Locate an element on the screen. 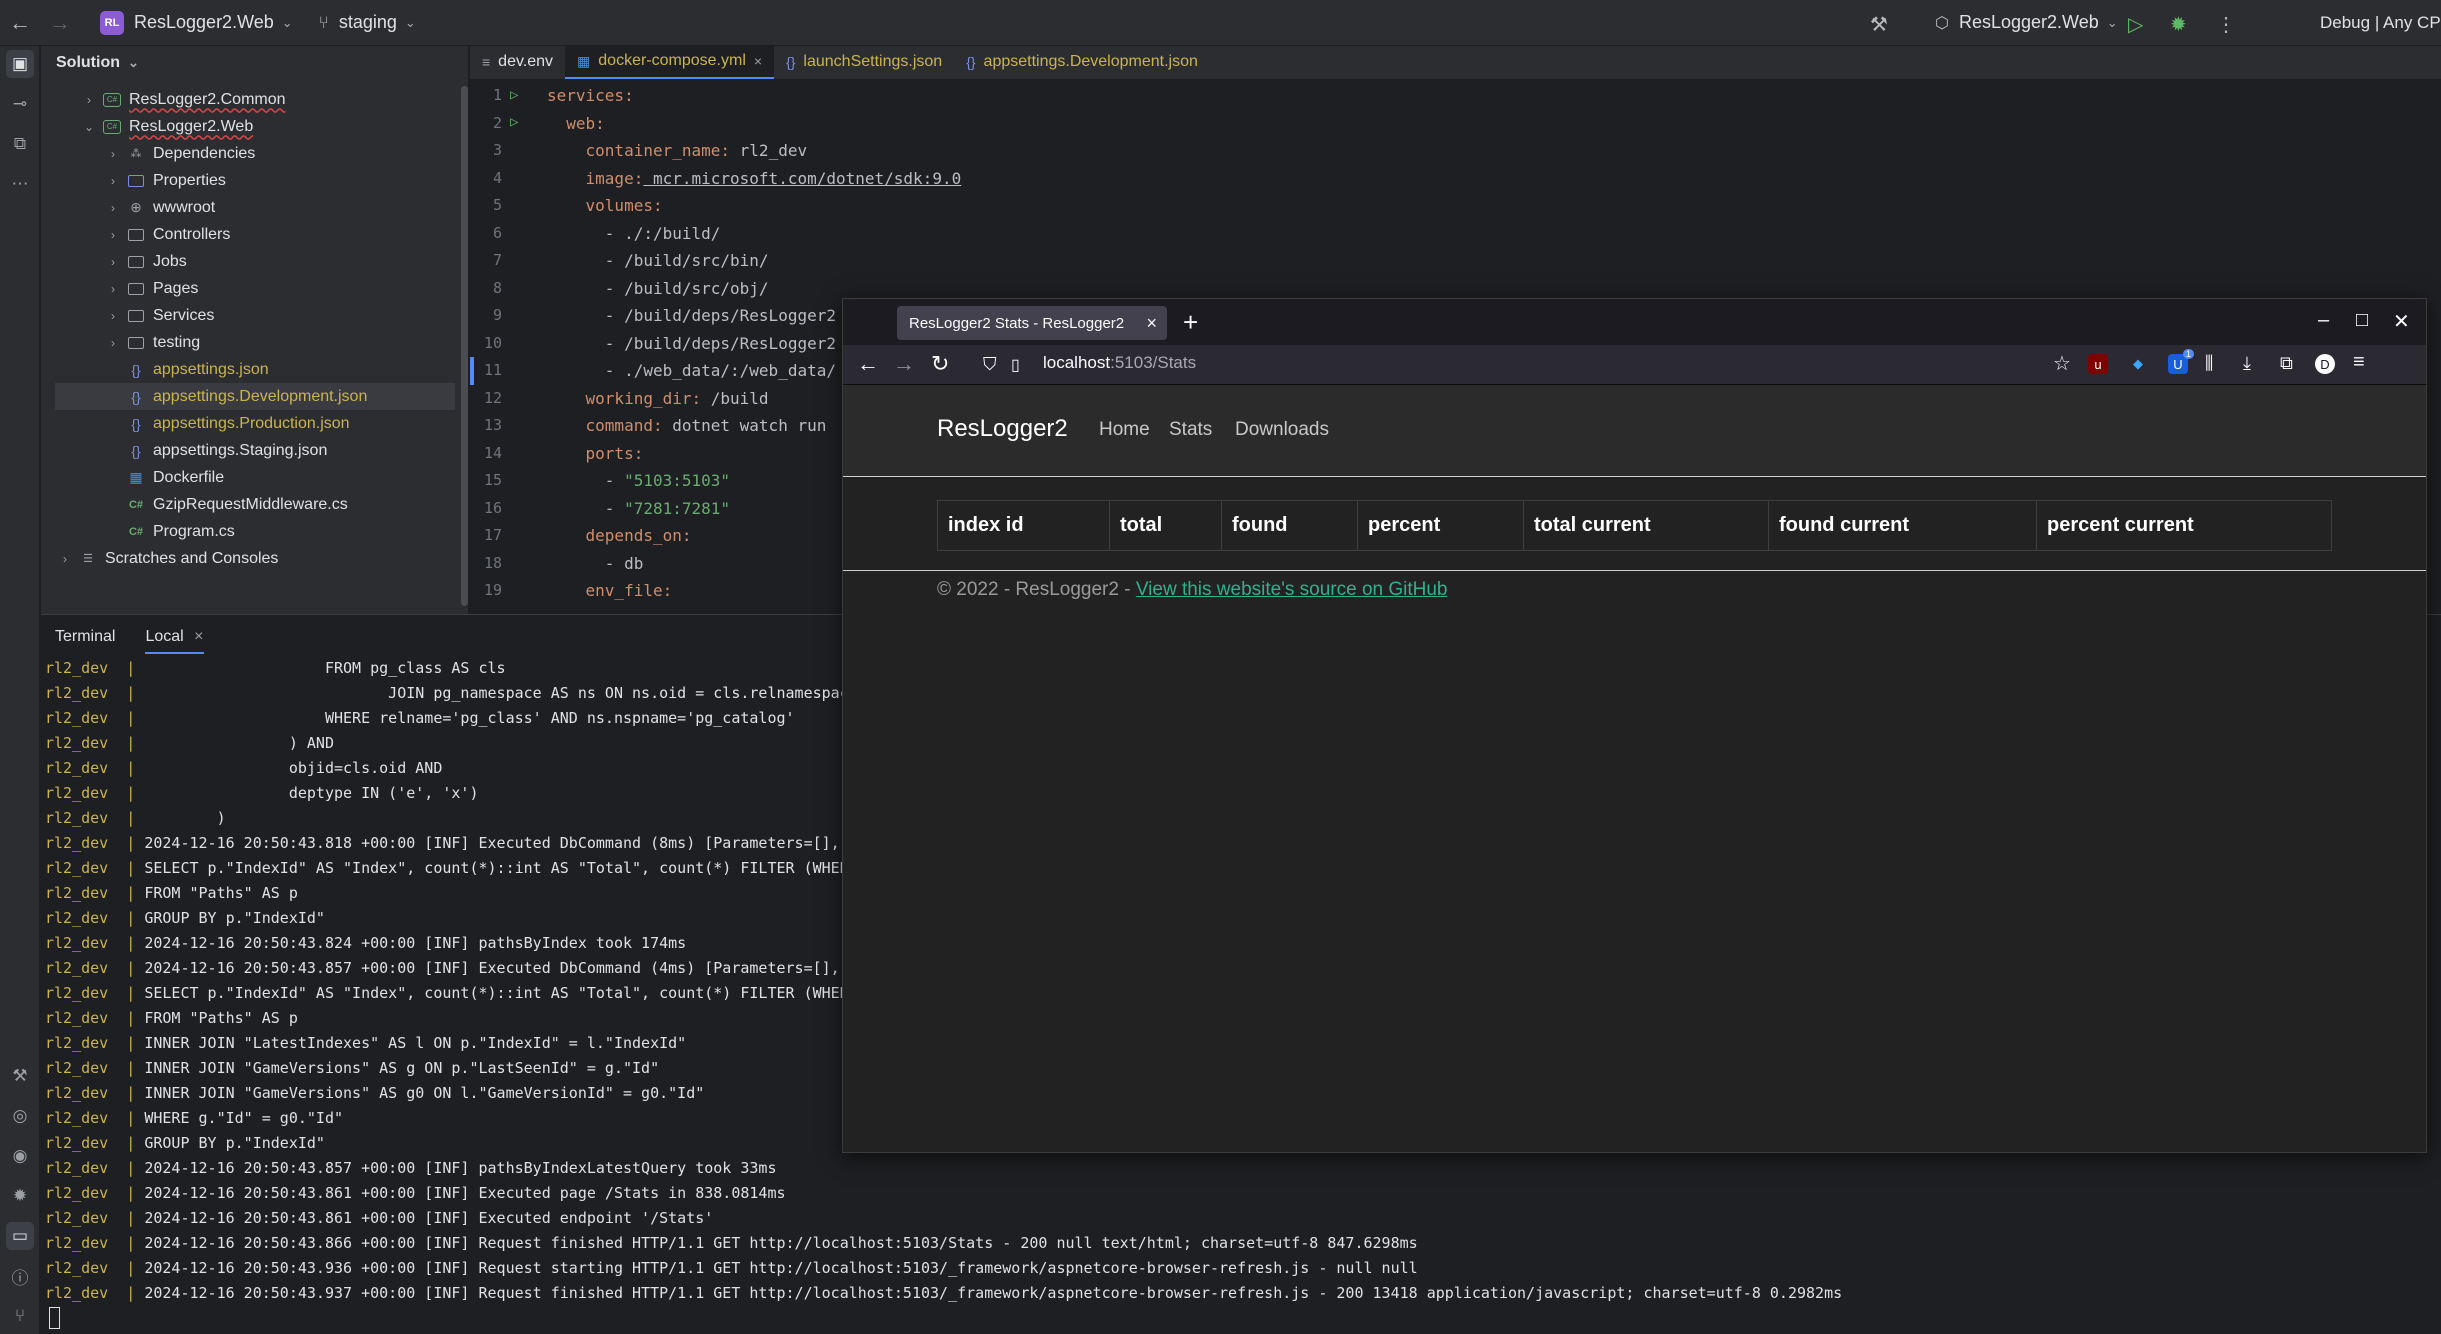 The height and width of the screenshot is (1334, 2441). close-window-icon: ✕ is located at coordinates (2401, 321).